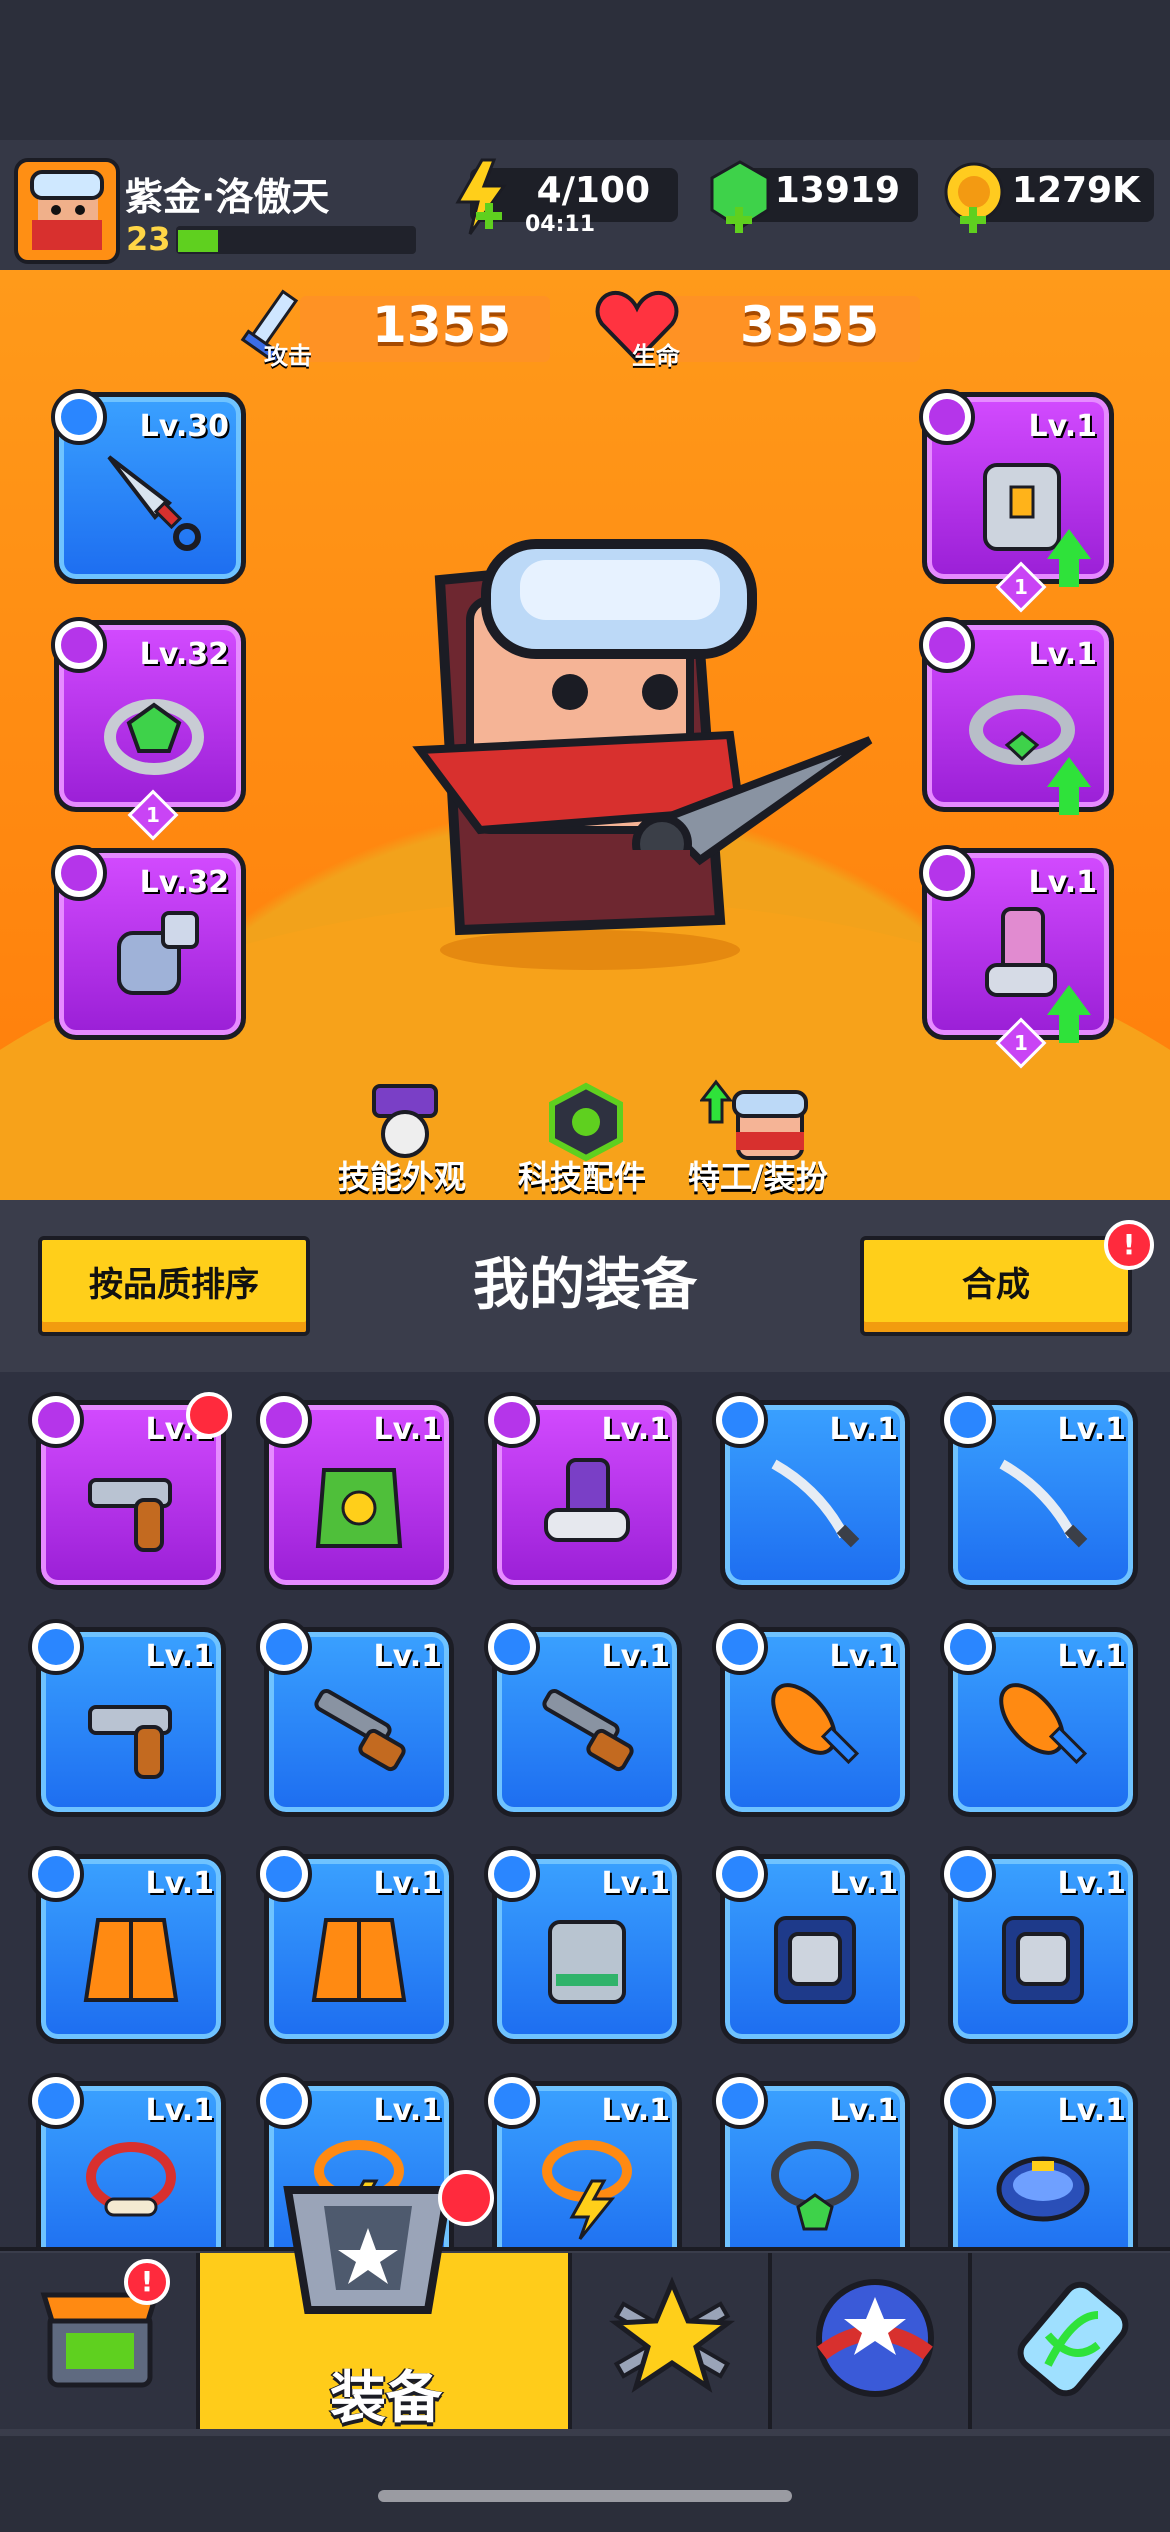 The width and height of the screenshot is (1170, 2532). I want to click on tab-agent-outfit: 特工/装扮, so click(758, 1175).